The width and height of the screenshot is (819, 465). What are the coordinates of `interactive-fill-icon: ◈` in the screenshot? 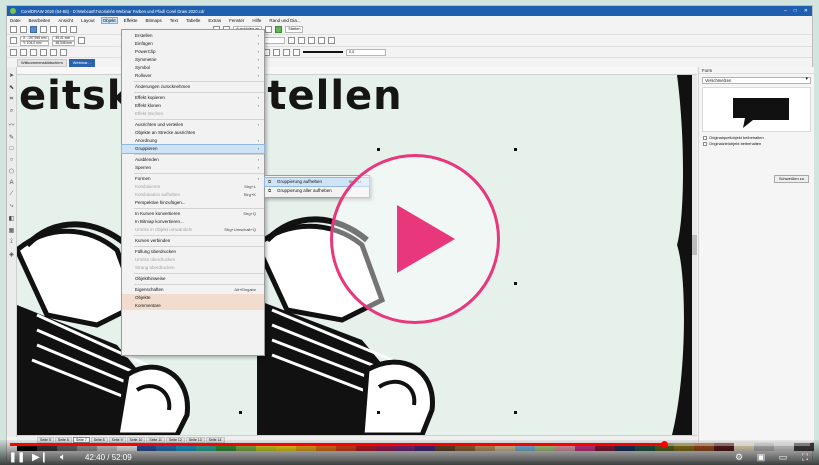 It's located at (11, 254).